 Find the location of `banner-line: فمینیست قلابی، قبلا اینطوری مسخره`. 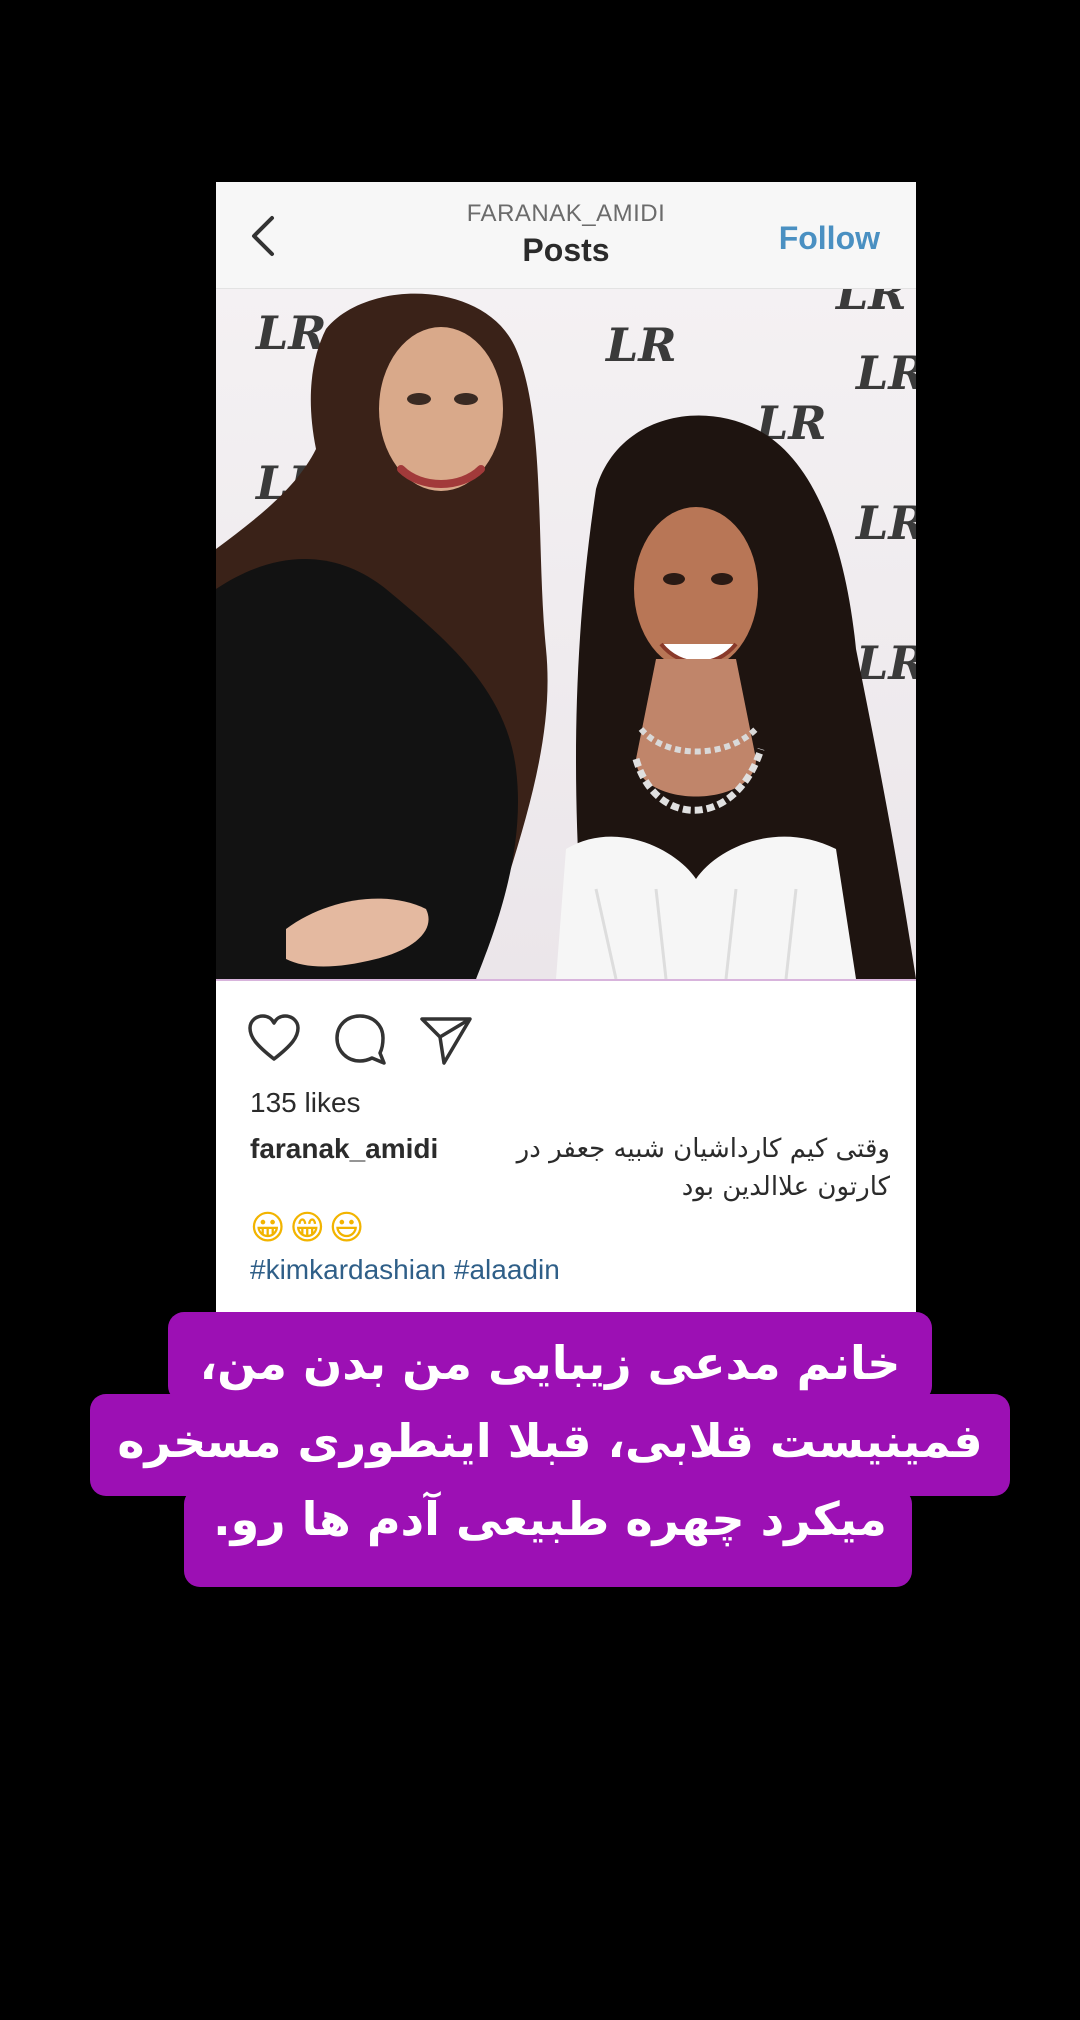

banner-line: فمینیست قلابی، قبلا اینطوری مسخره is located at coordinates (550, 1441).